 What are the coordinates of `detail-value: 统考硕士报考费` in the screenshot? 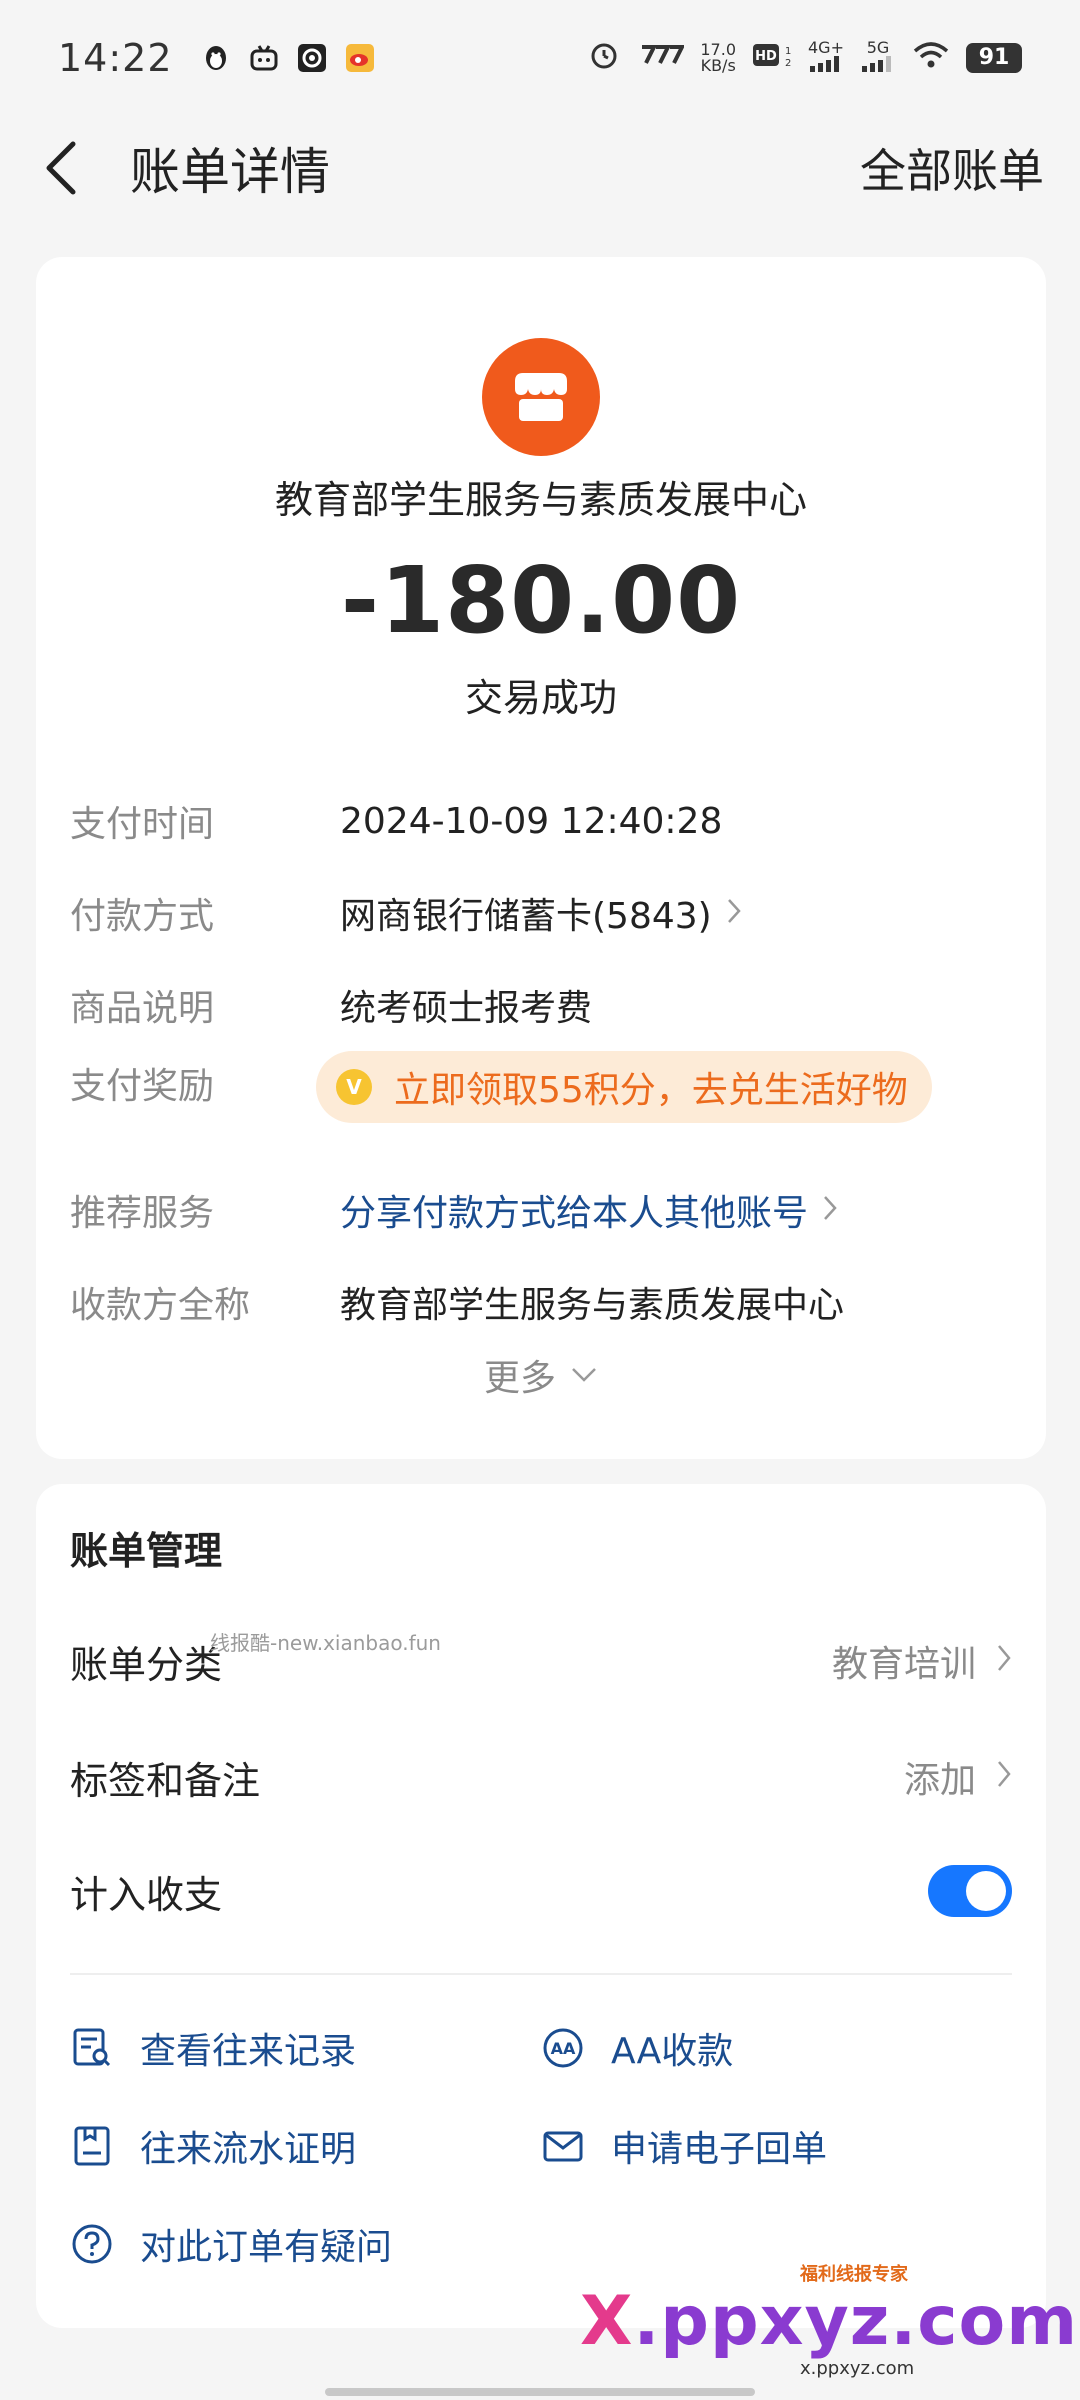 It's located at (466, 1008).